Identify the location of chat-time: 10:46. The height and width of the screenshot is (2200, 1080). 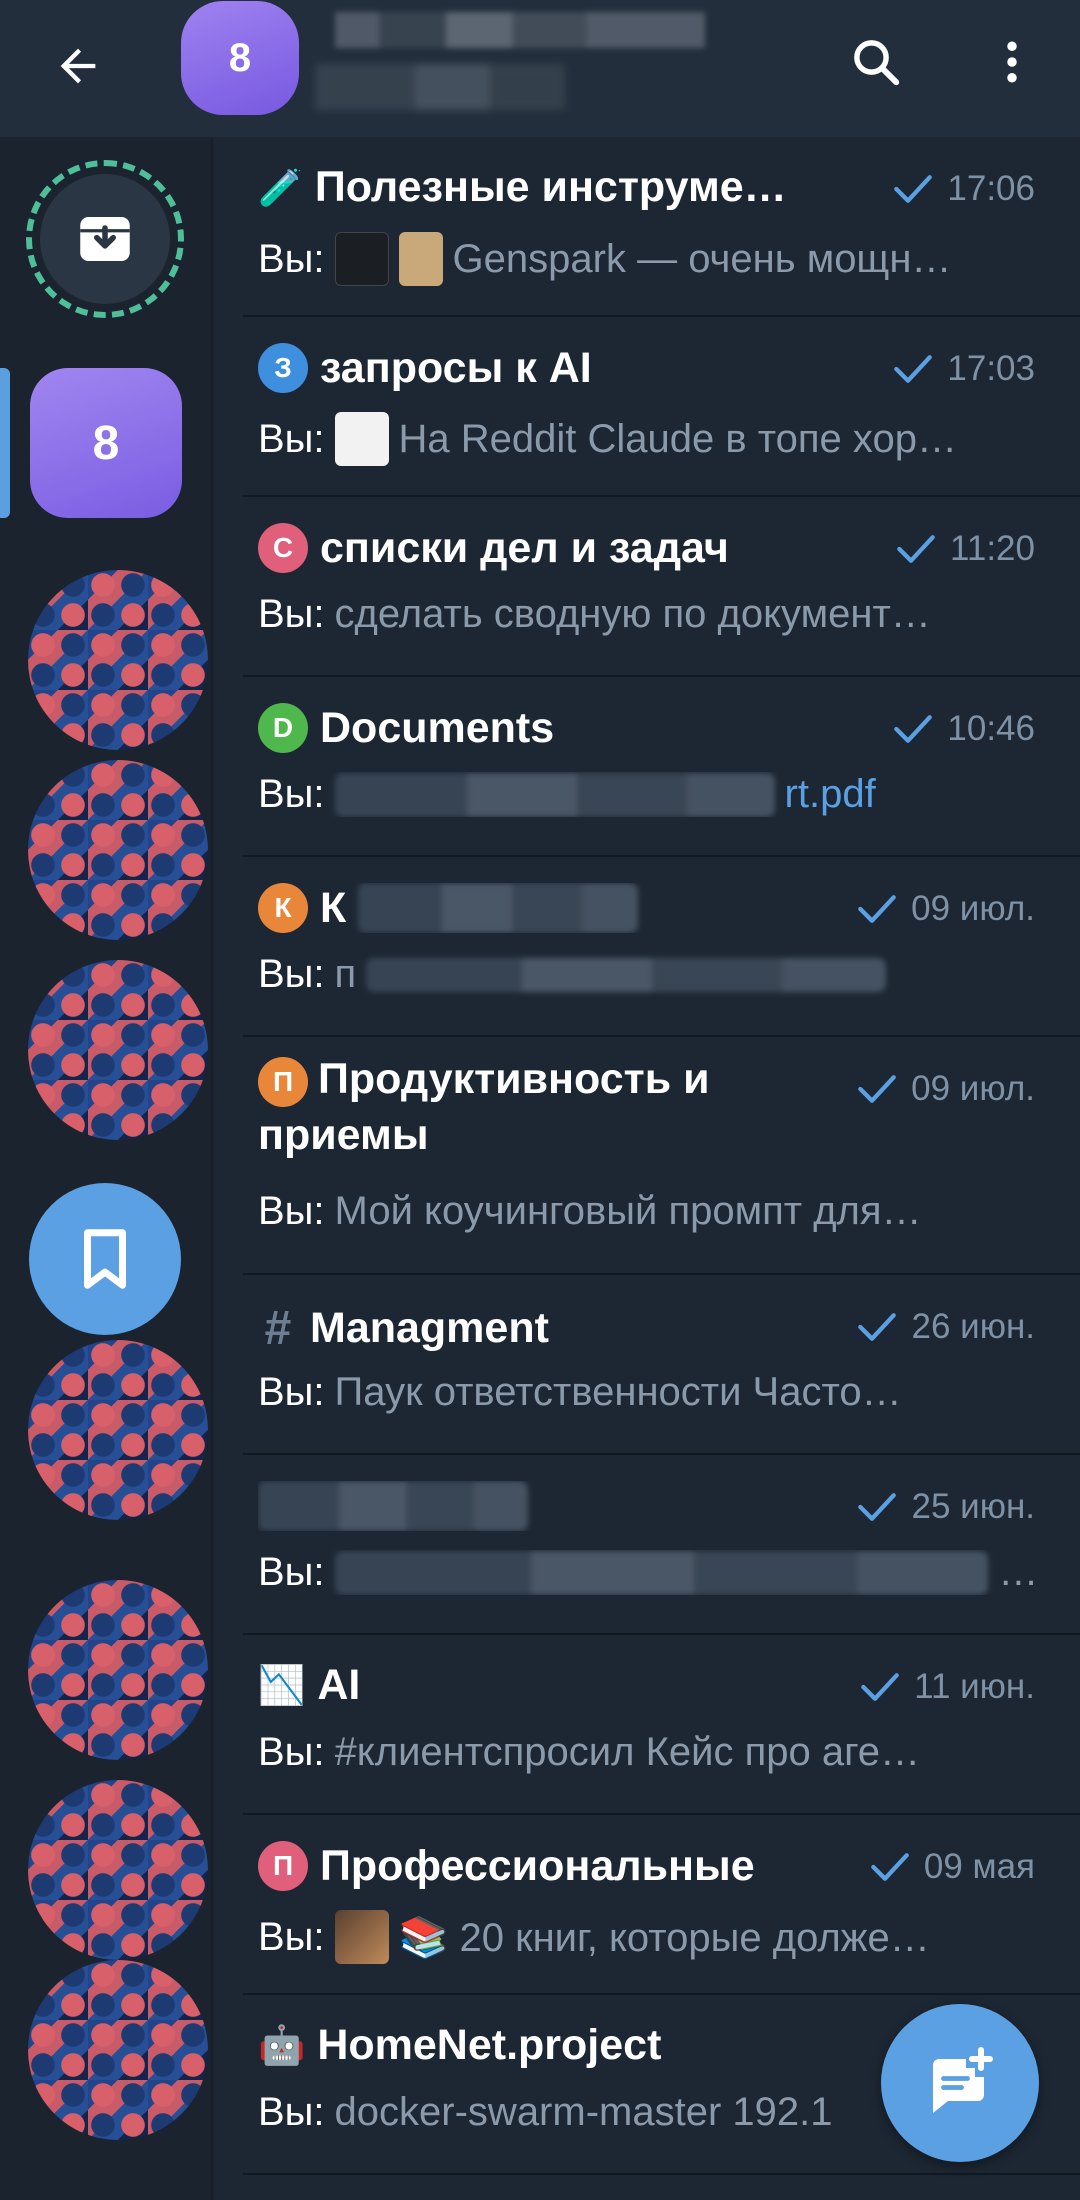
(964, 729).